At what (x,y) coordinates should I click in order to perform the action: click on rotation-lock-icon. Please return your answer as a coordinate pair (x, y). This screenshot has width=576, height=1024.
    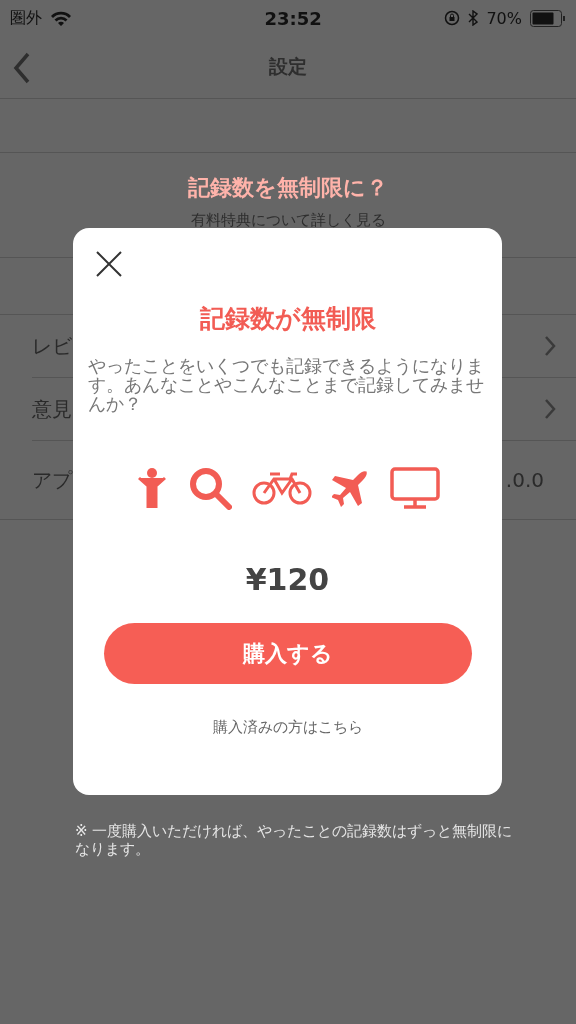
    Looking at the image, I should click on (452, 18).